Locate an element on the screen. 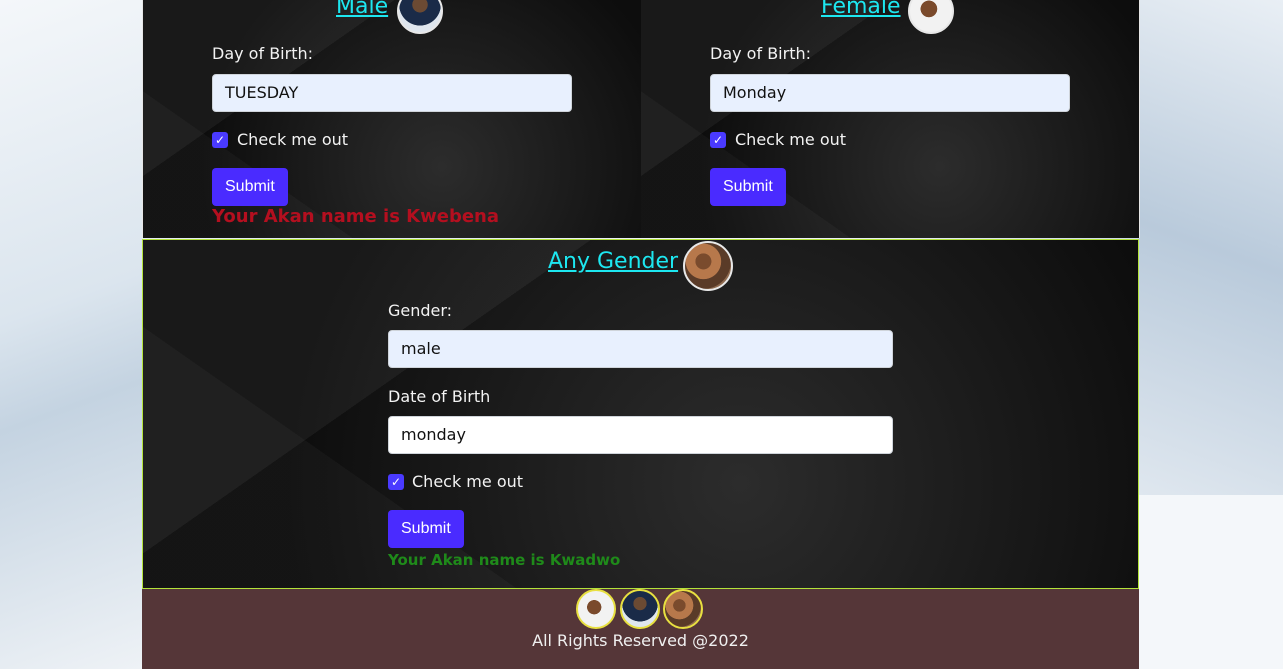 Image resolution: width=1283 pixels, height=669 pixels. footer: All Rights Reserved @2022 is located at coordinates (640, 629).